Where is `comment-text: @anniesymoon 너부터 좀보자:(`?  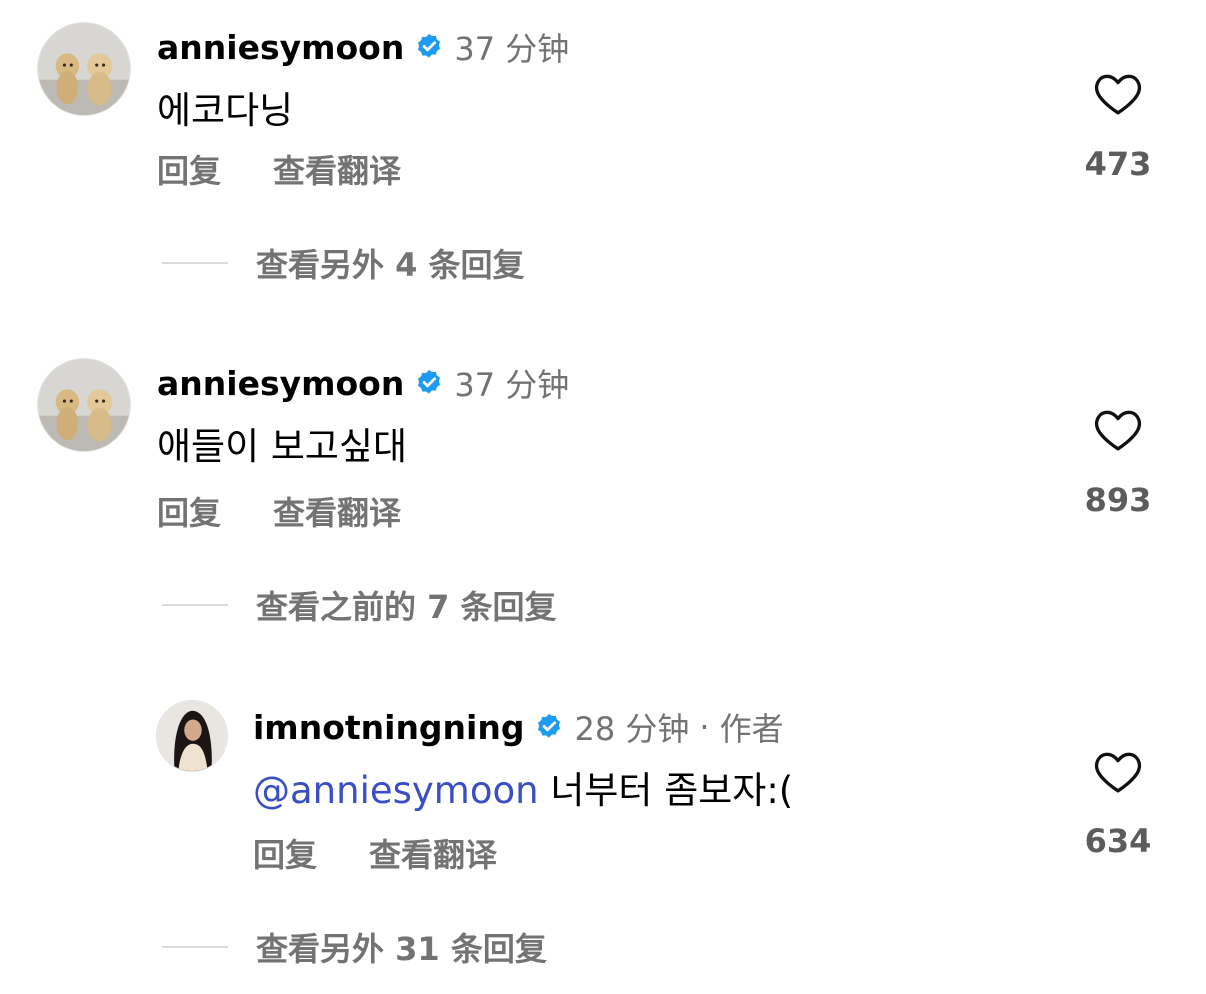 comment-text: @anniesymoon 너부터 좀보자:( is located at coordinates (523, 787).